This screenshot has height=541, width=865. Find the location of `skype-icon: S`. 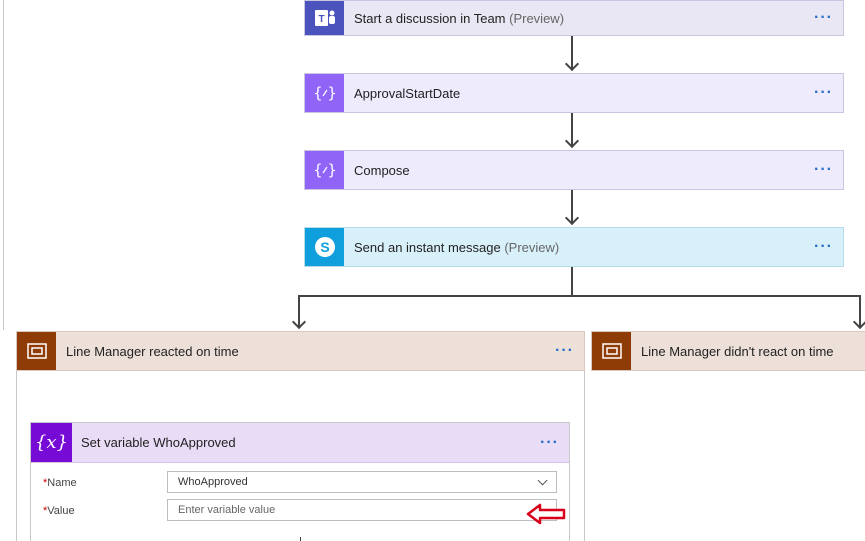

skype-icon: S is located at coordinates (324, 247).